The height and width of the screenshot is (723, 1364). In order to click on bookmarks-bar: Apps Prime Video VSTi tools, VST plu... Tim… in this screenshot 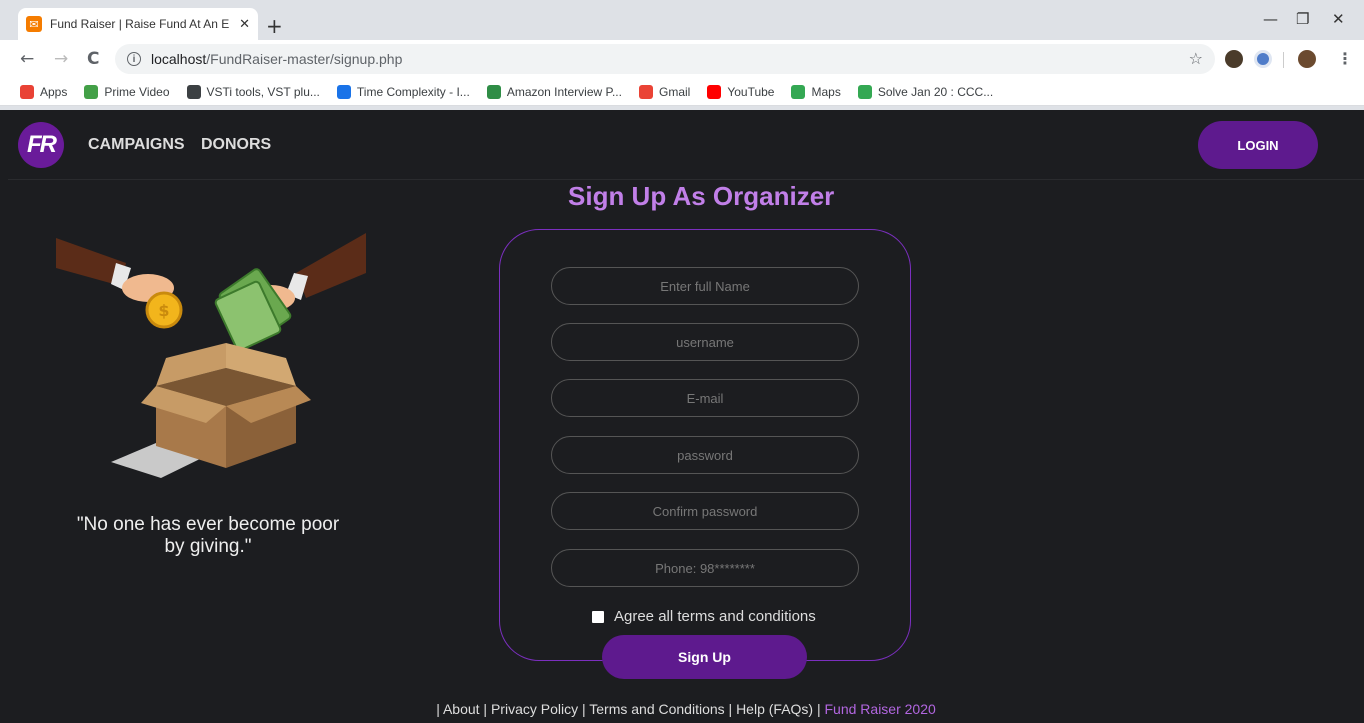, I will do `click(682, 92)`.